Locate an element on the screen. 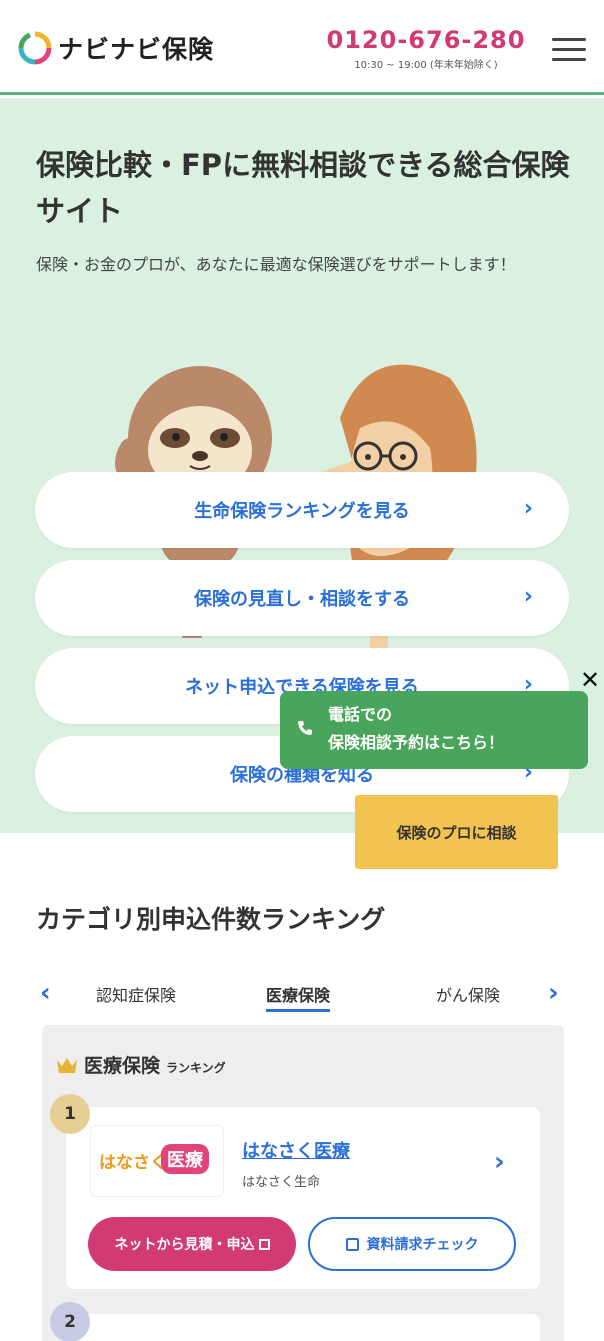 The height and width of the screenshot is (1341, 604). rank-badge: 1 is located at coordinates (70, 1114).